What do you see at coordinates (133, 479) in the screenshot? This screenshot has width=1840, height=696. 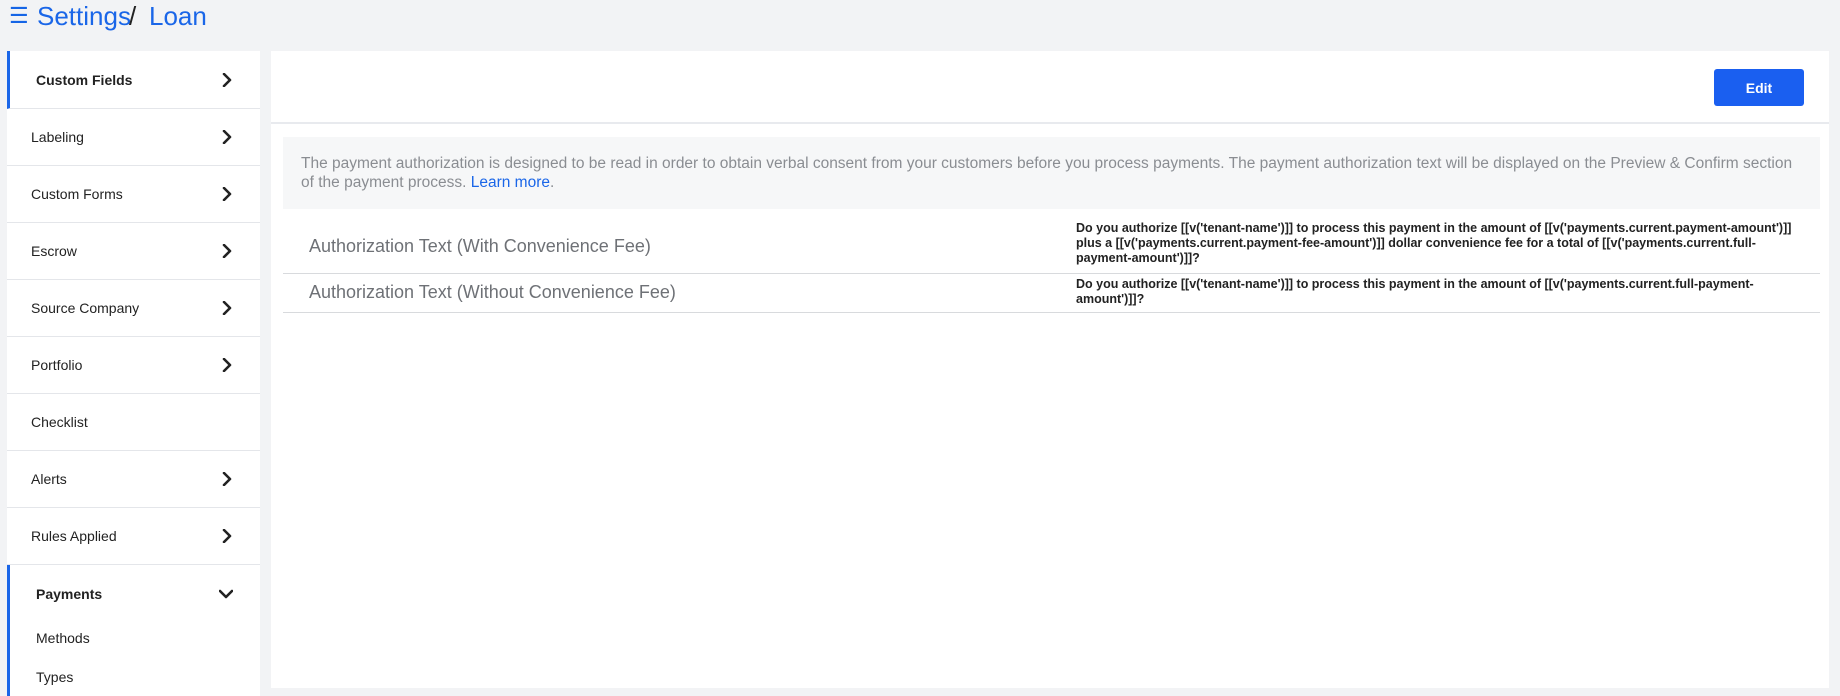 I see `sidebar-item-alerts: Alerts` at bounding box center [133, 479].